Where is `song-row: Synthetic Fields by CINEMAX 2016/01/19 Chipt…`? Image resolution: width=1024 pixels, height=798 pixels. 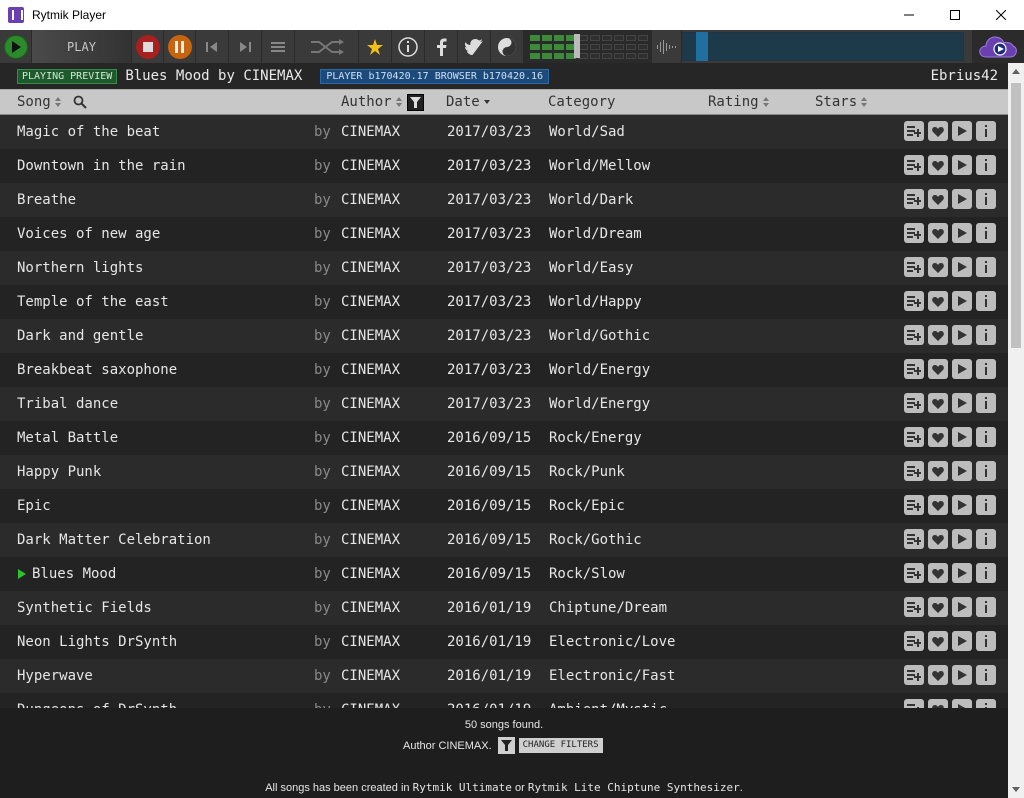
song-row: Synthetic Fields by CINEMAX 2016/01/19 Chipt… is located at coordinates (504, 608).